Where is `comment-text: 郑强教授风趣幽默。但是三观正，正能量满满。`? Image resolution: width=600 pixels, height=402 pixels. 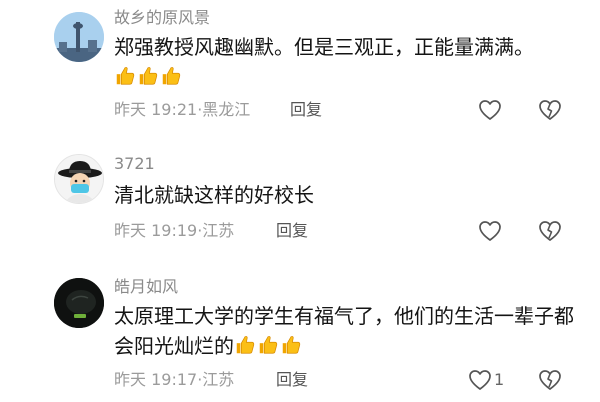 comment-text: 郑强教授风趣幽默。但是三观正，正能量满满。 is located at coordinates (349, 62).